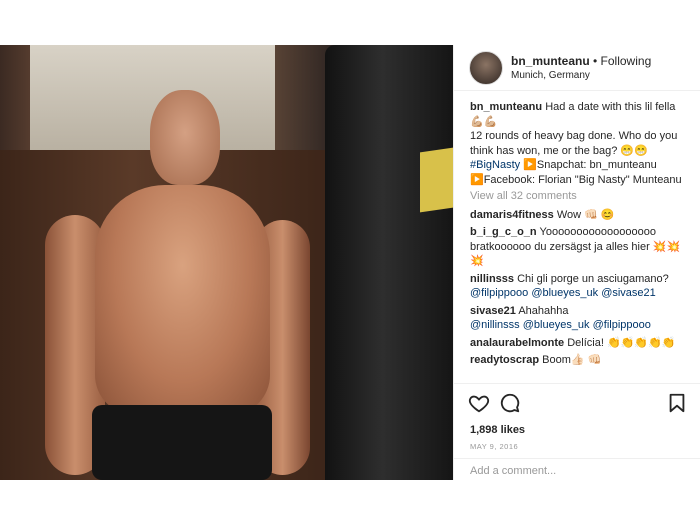  Describe the element at coordinates (593, 278) in the screenshot. I see `comment-text: Chi gli porge un asciugamano?` at that location.